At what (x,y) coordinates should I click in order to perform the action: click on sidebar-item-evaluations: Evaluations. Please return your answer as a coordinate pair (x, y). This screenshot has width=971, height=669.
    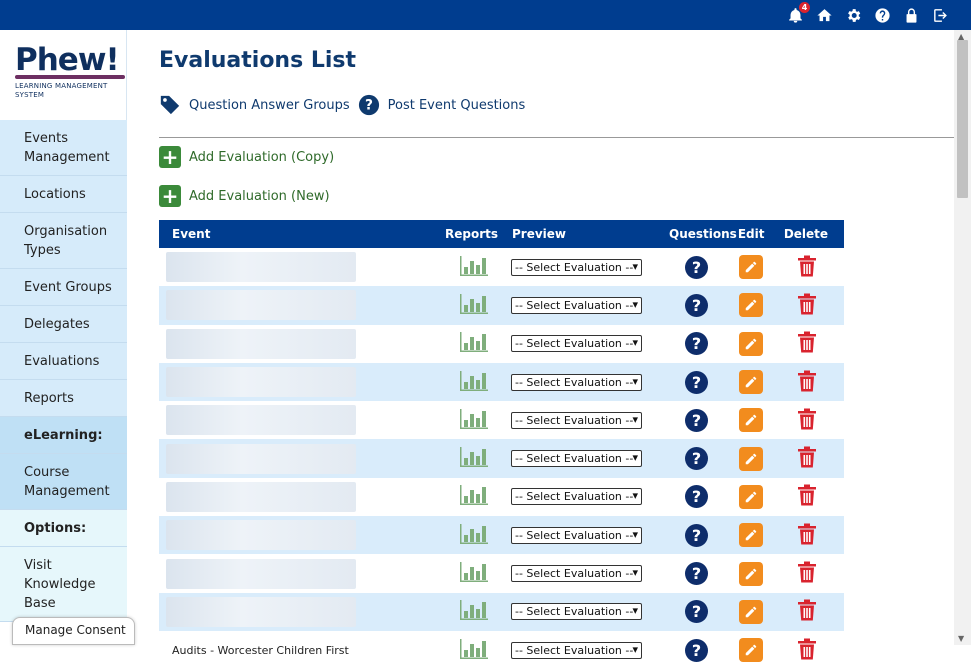
    Looking at the image, I should click on (63, 361).